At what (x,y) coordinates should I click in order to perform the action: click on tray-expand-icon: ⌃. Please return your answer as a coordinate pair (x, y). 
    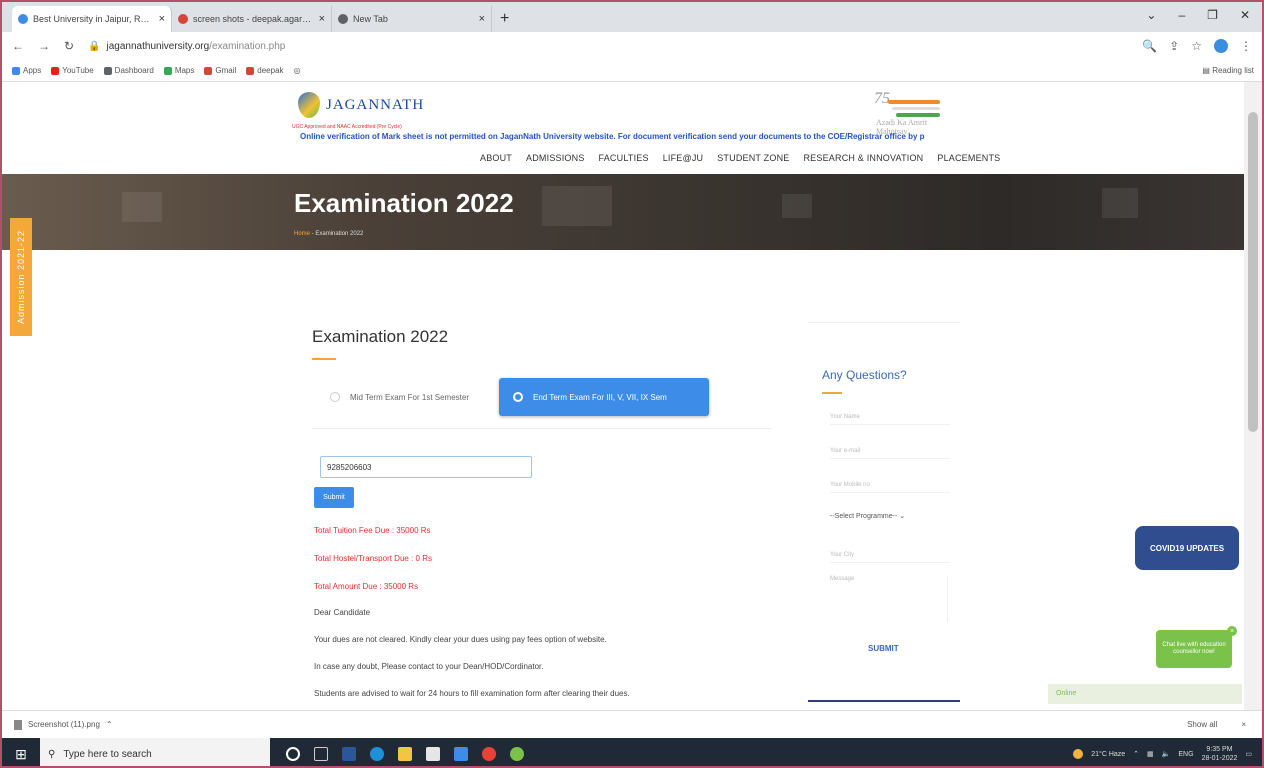
    Looking at the image, I should click on (1136, 754).